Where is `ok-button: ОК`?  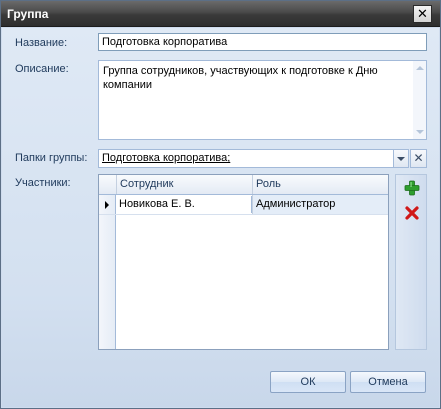 ok-button: ОК is located at coordinates (308, 382).